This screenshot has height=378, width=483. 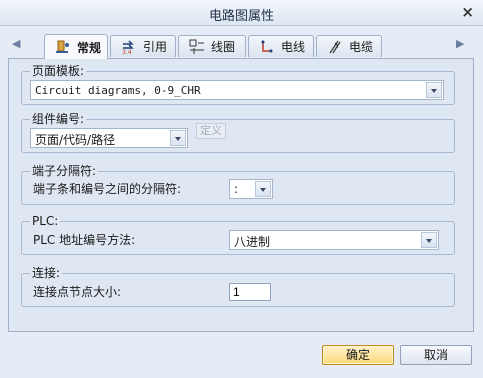 I want to click on tab-cable: 电缆, so click(x=349, y=46).